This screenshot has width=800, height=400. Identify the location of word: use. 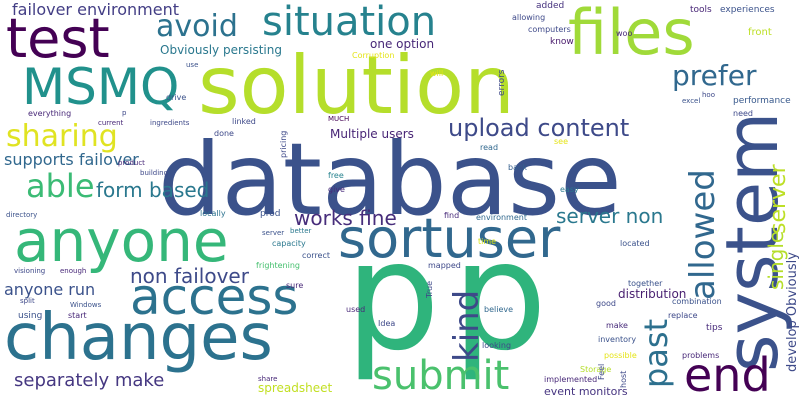
(192, 65).